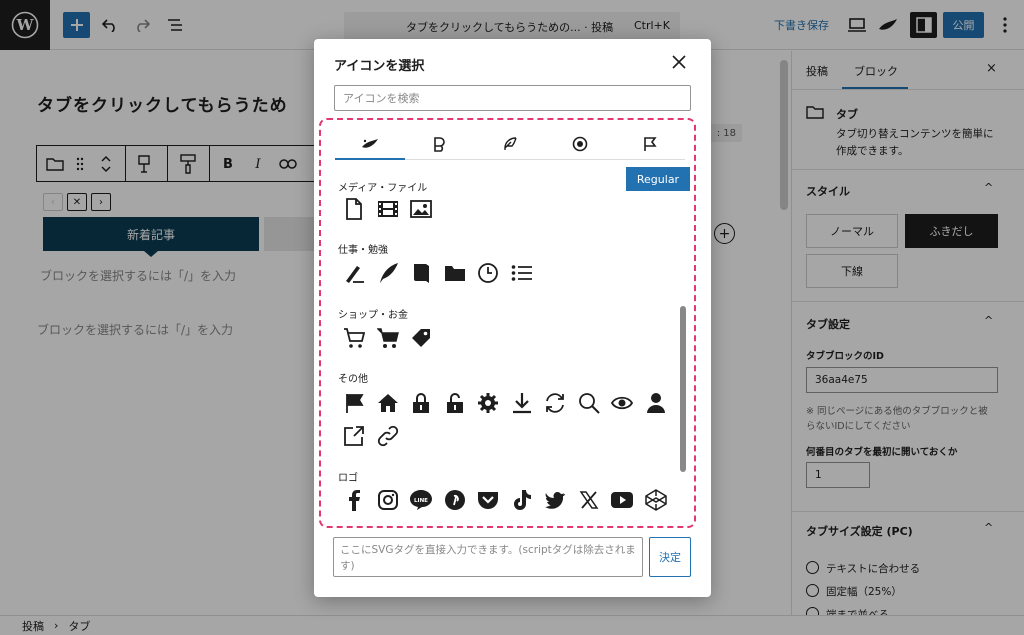 This screenshot has height=635, width=1024. I want to click on line-icon: LINE, so click(421, 500).